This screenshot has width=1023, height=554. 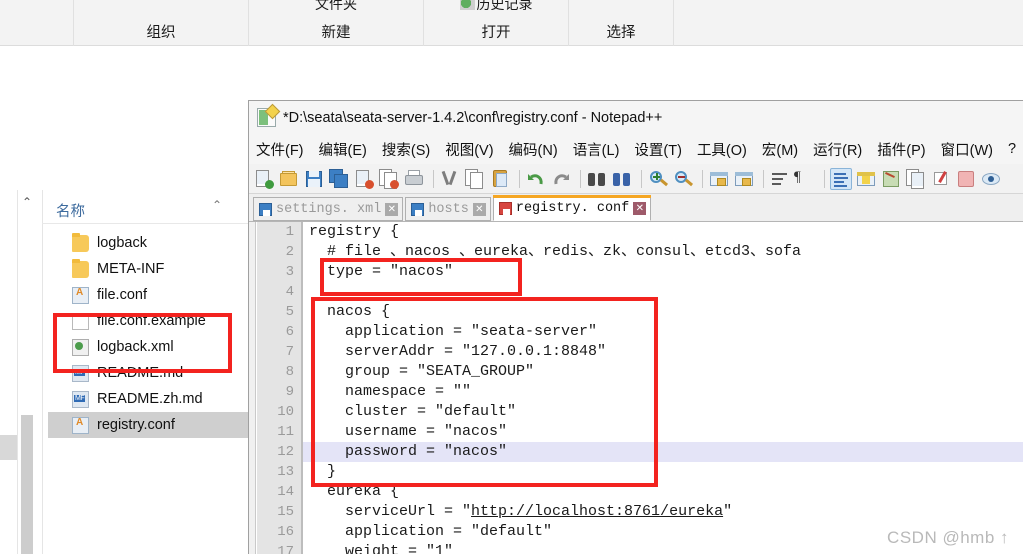 I want to click on code-line, so click(x=663, y=292).